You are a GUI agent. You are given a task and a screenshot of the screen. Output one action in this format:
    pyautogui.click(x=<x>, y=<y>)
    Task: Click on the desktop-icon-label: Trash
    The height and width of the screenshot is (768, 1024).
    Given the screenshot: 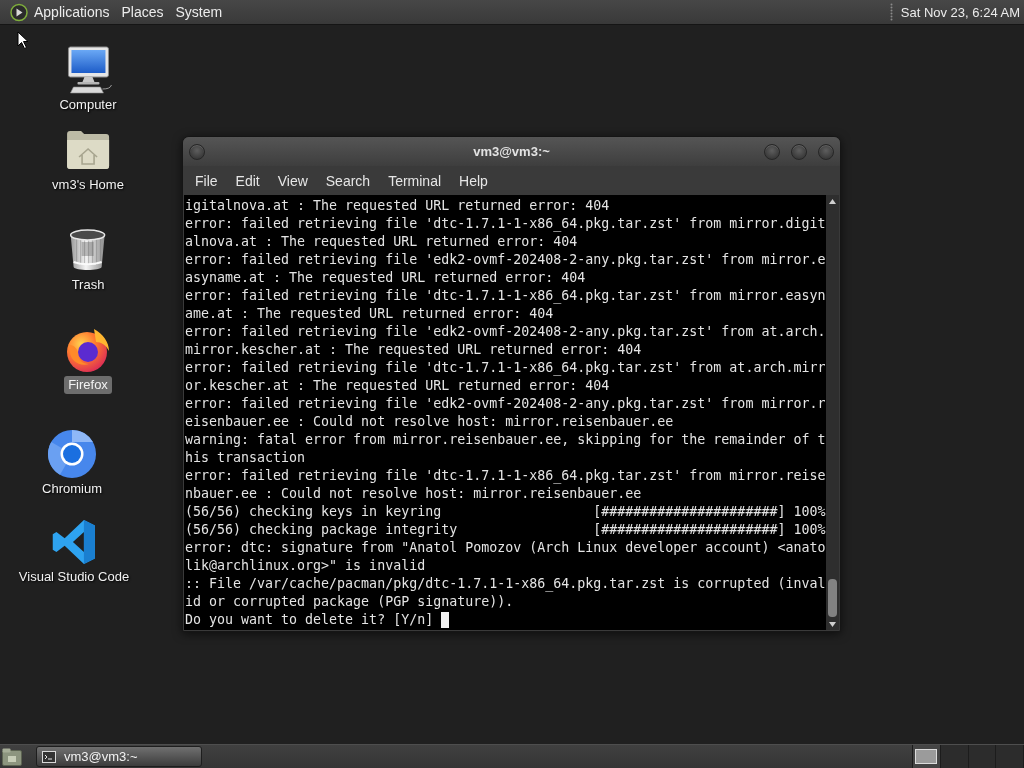 What is the action you would take?
    pyautogui.click(x=88, y=285)
    